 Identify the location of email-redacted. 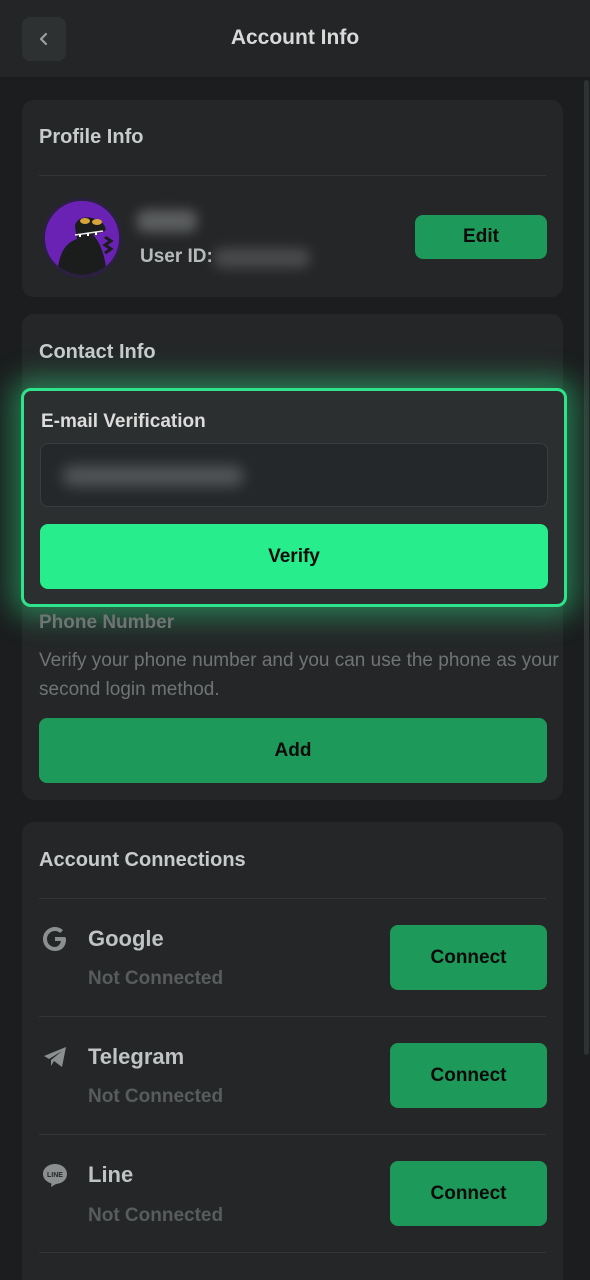
(153, 476).